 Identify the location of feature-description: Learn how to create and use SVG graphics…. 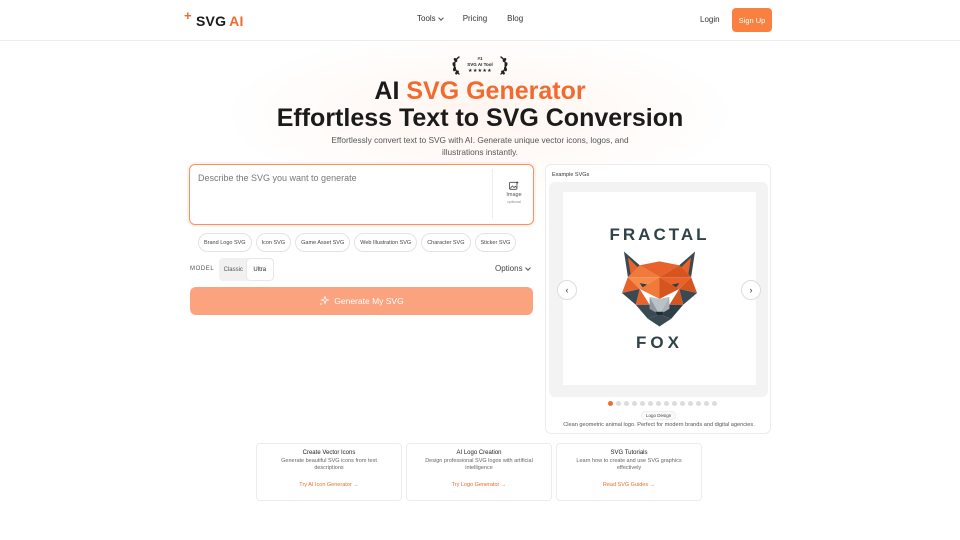
(629, 464).